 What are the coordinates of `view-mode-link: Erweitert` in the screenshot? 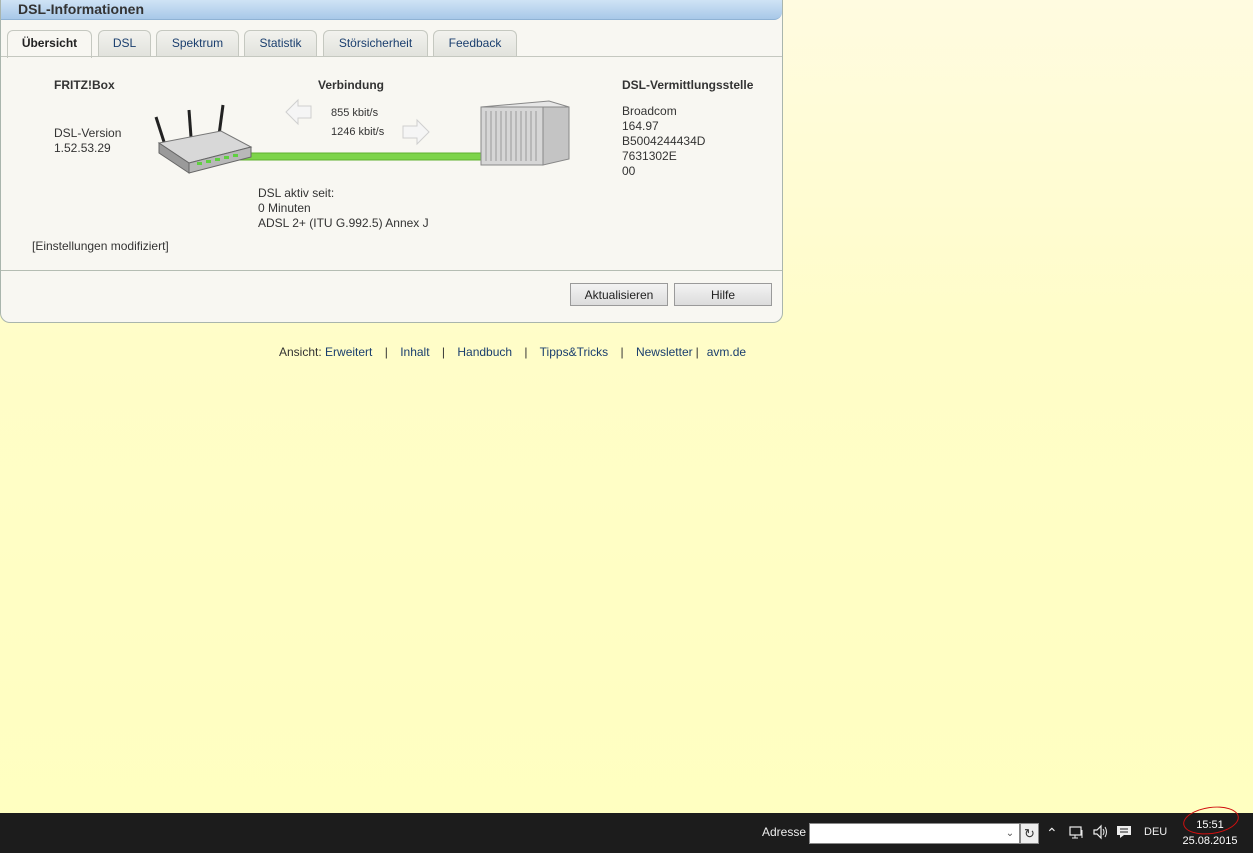 It's located at (348, 352).